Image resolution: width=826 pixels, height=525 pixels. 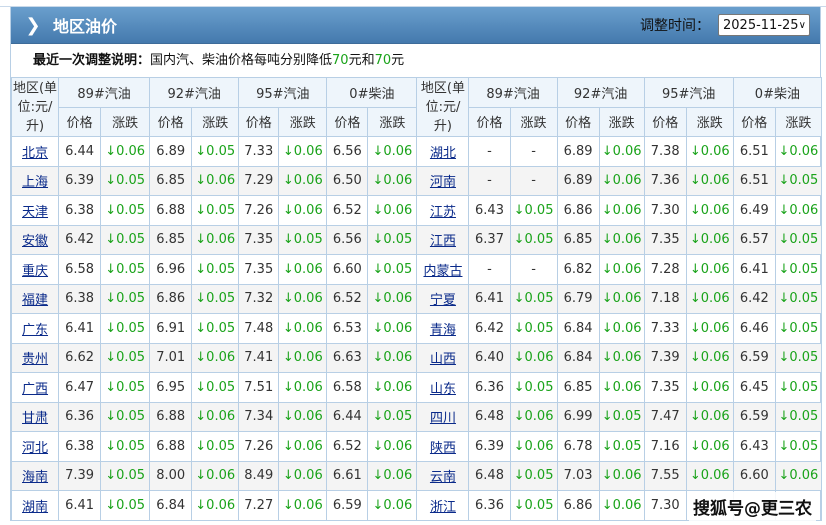 What do you see at coordinates (578, 475) in the screenshot?
I see `price-cell: 7.03` at bounding box center [578, 475].